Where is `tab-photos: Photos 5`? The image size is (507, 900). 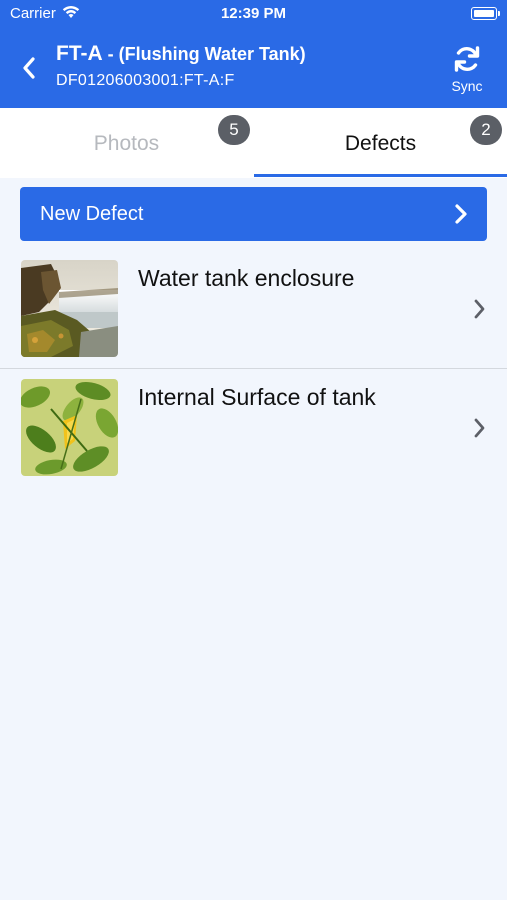
tab-photos: Photos 5 is located at coordinates (126, 143).